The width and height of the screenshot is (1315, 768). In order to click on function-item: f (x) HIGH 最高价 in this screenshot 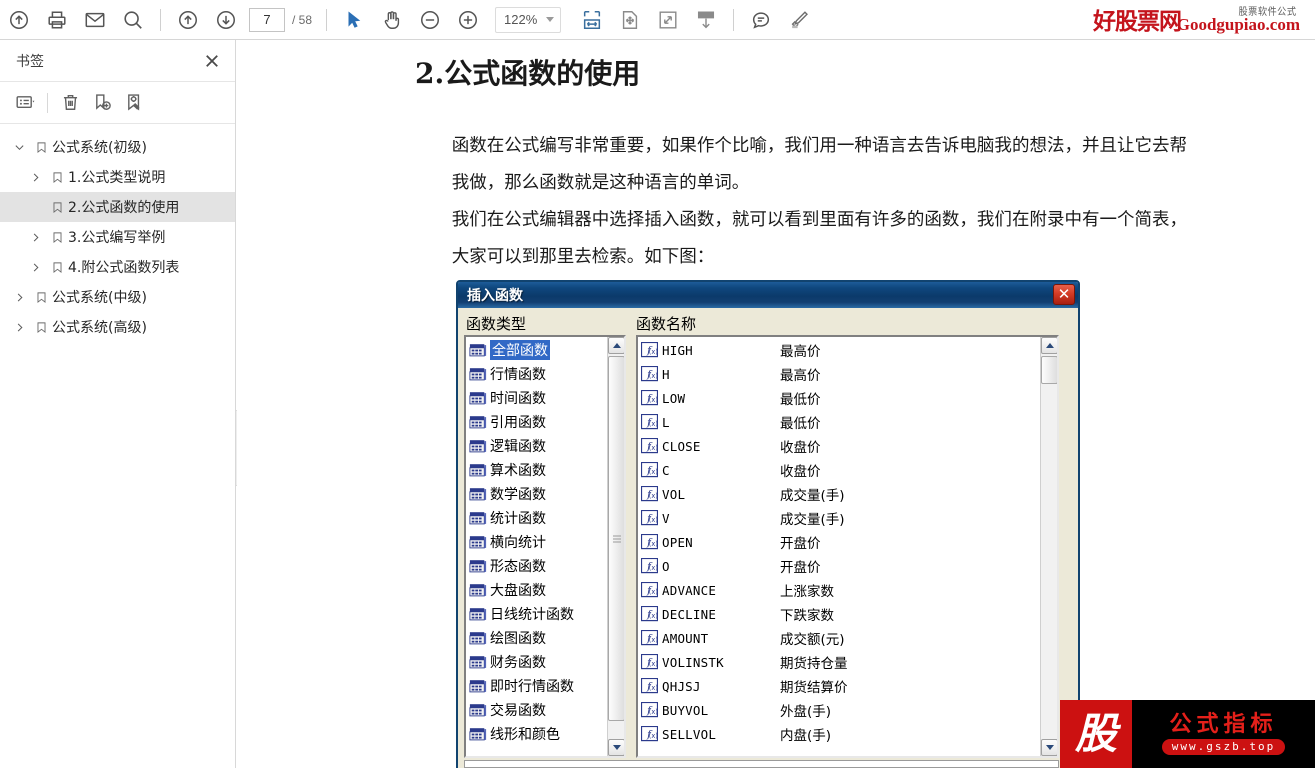, I will do `click(847, 350)`.